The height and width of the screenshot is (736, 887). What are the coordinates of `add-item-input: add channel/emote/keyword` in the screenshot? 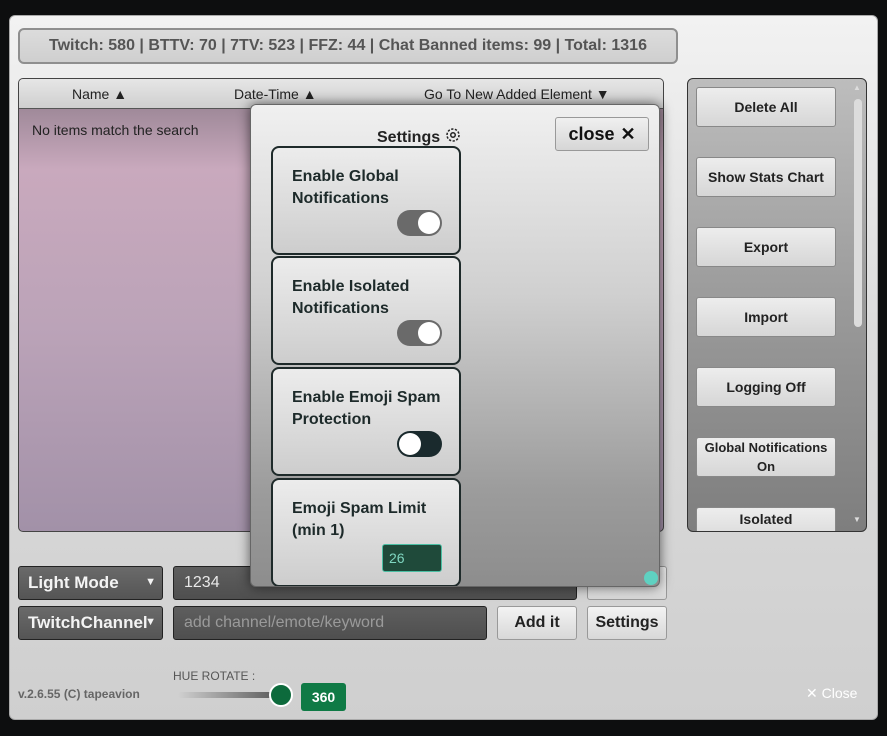 It's located at (330, 623).